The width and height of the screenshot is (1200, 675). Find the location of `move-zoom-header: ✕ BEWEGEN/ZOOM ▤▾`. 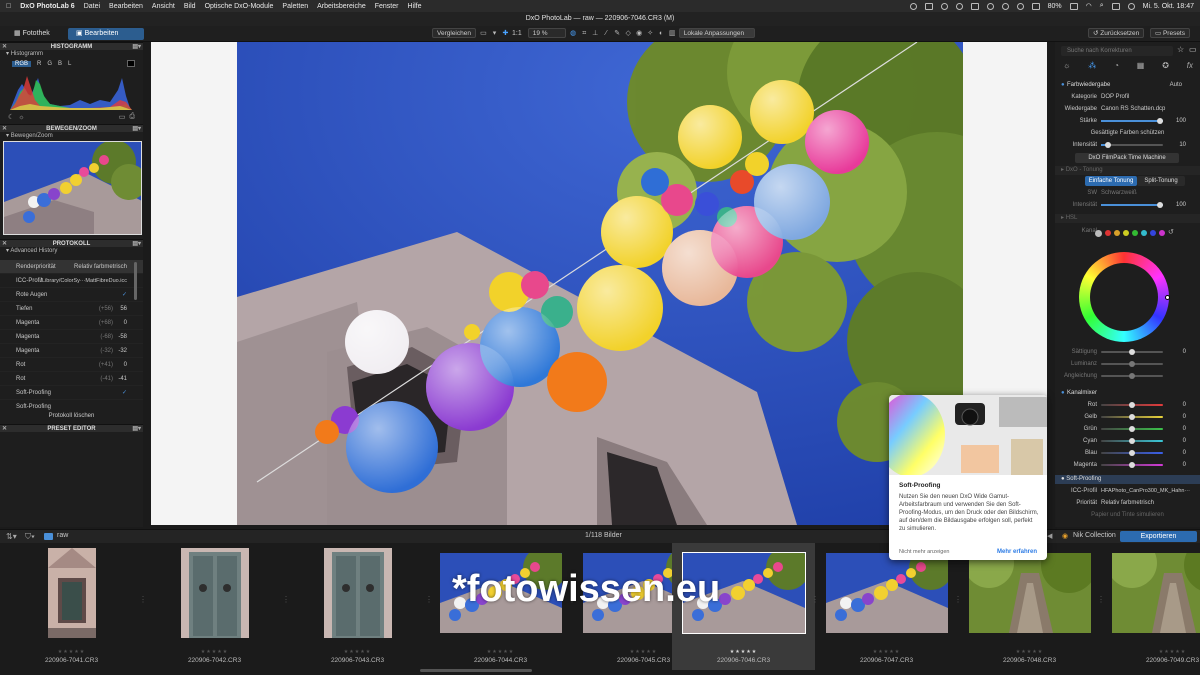

move-zoom-header: ✕ BEWEGEN/ZOOM ▤▾ is located at coordinates (71, 128).